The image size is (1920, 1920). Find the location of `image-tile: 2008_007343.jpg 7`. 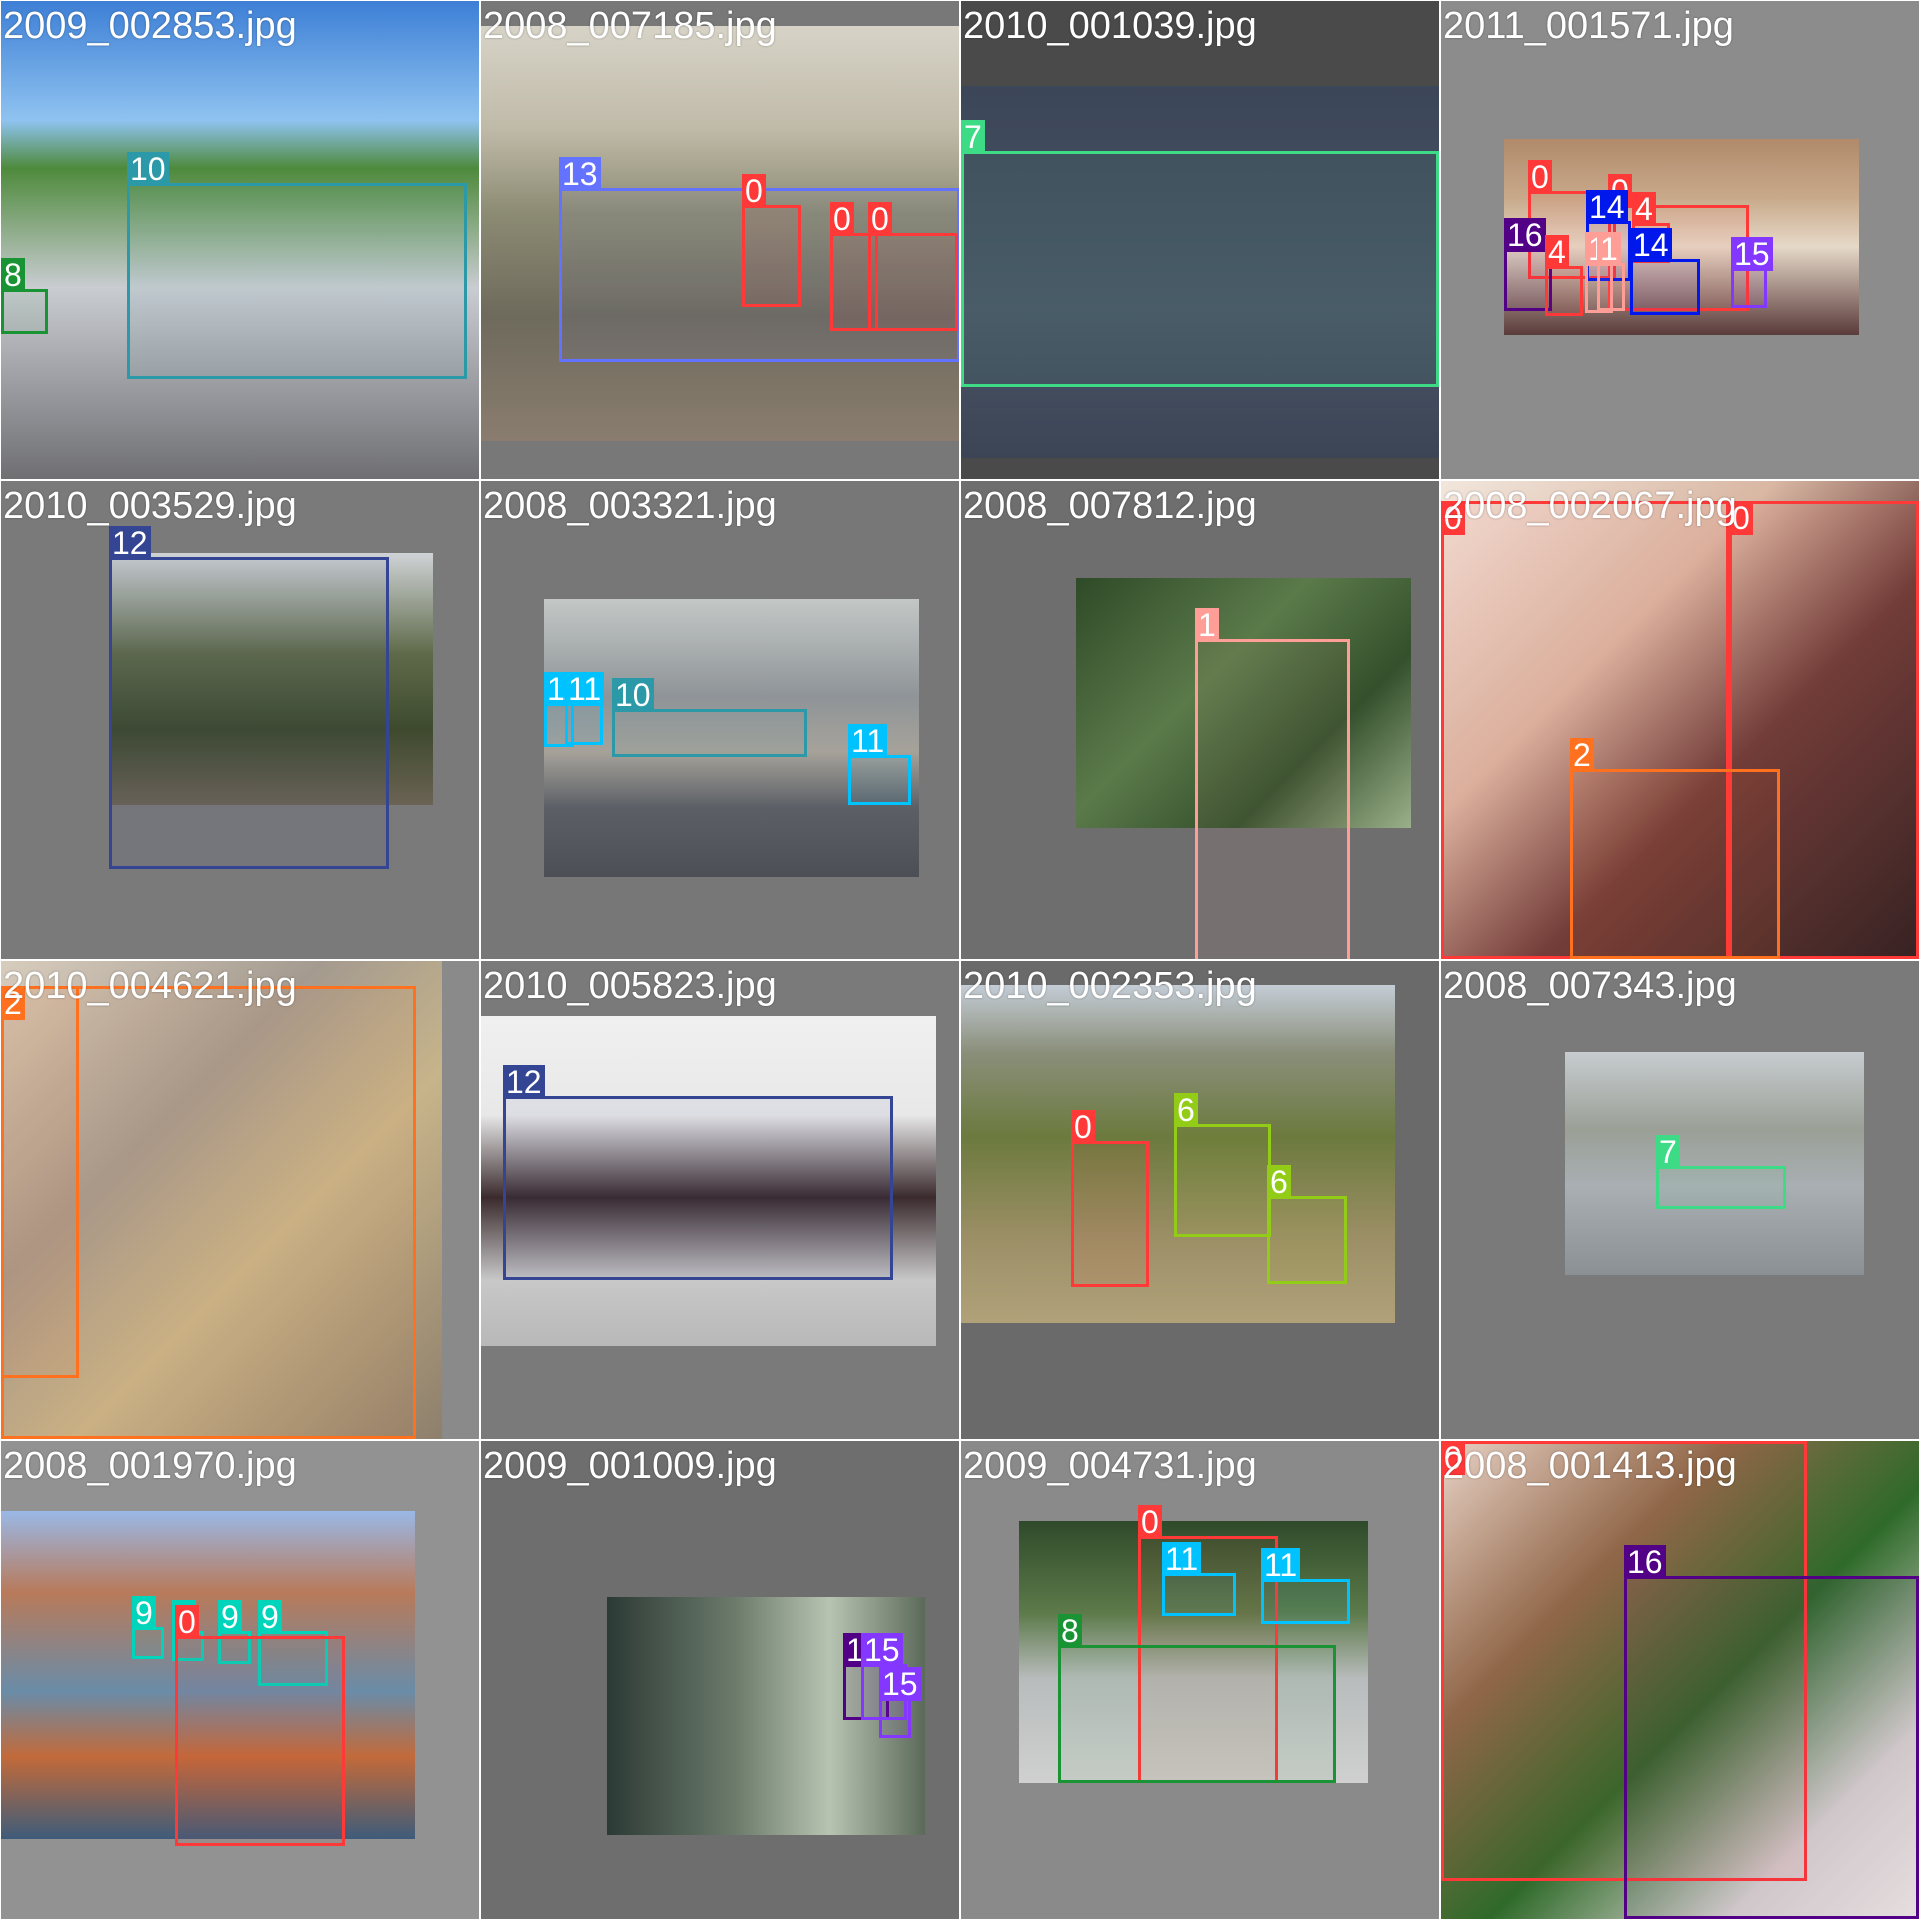

image-tile: 2008_007343.jpg 7 is located at coordinates (1680, 1200).